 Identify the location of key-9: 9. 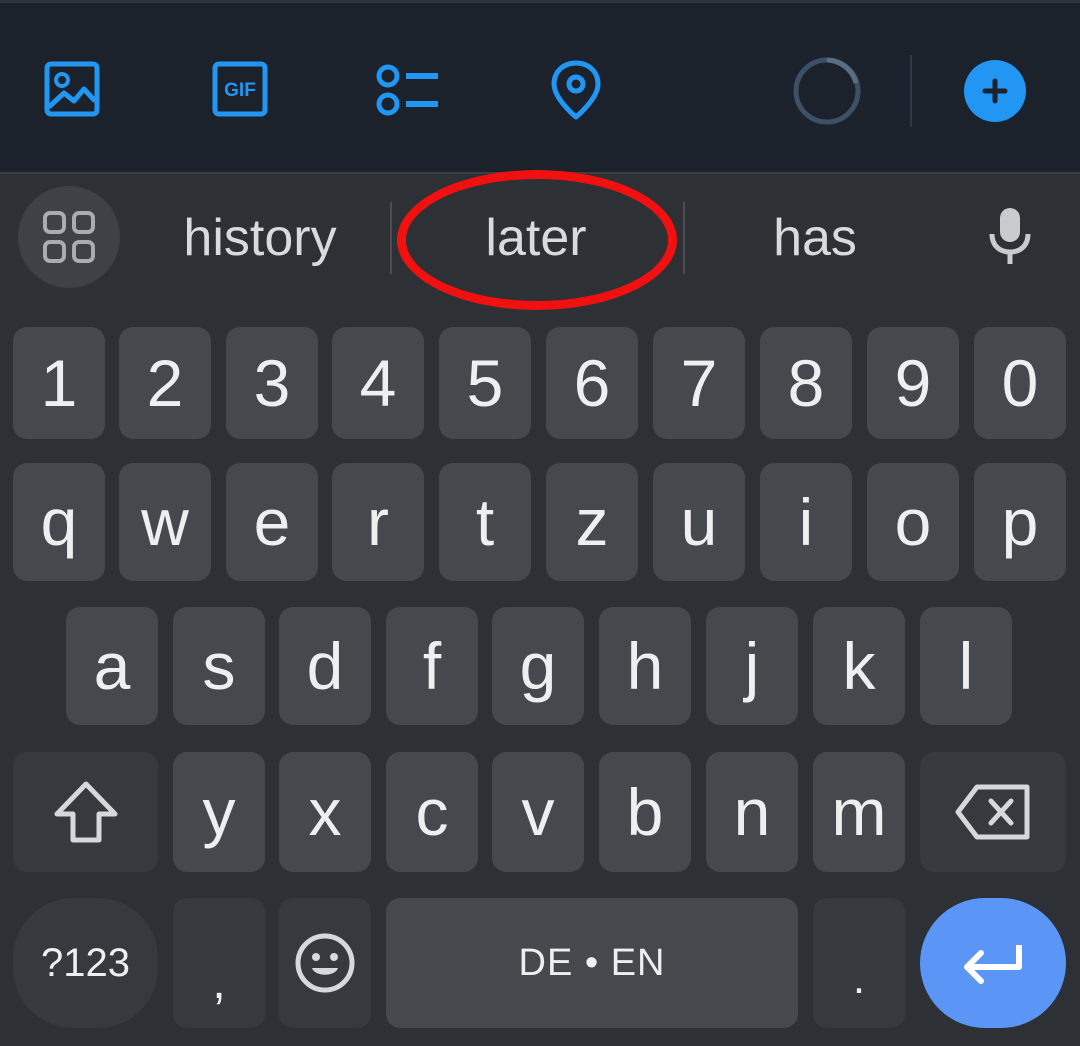
(913, 383).